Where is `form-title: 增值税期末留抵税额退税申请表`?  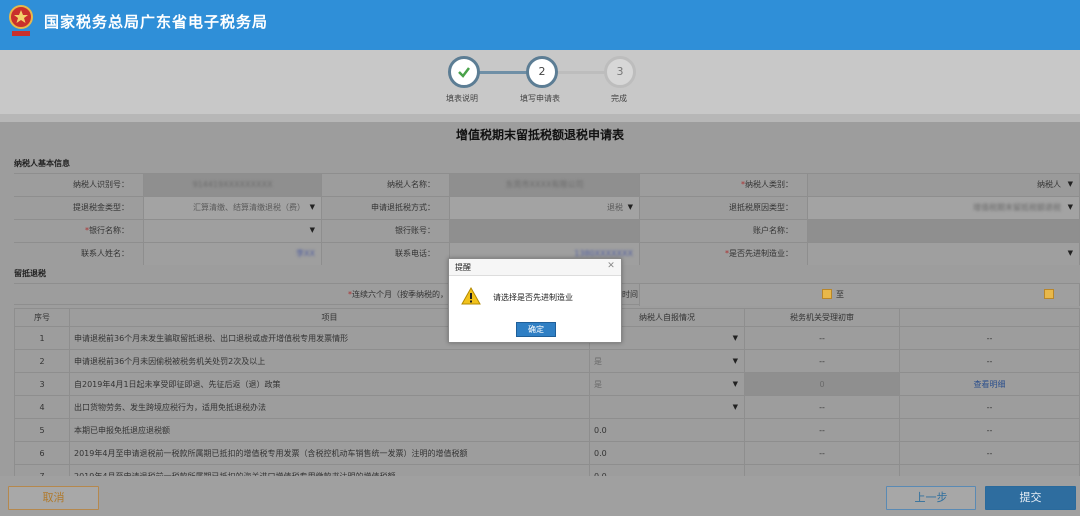 form-title: 增值税期末留抵税额退税申请表 is located at coordinates (539, 135).